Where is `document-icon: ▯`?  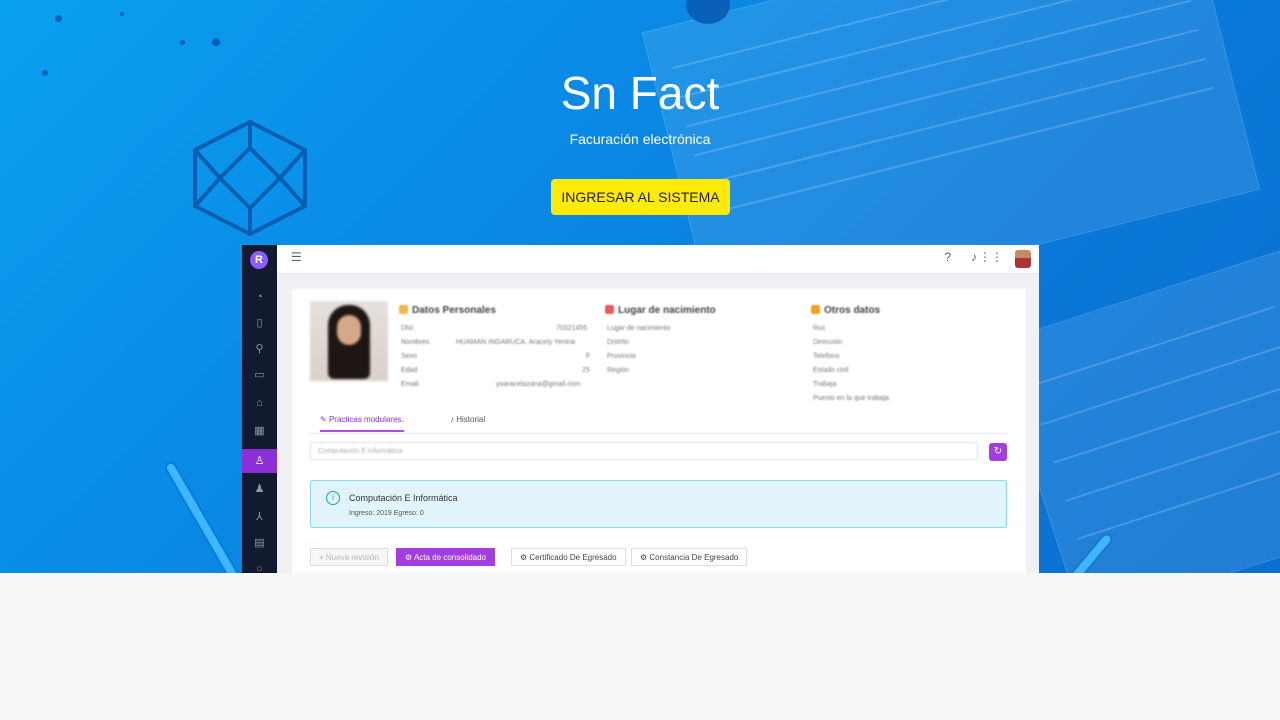
document-icon: ▯ is located at coordinates (259, 323).